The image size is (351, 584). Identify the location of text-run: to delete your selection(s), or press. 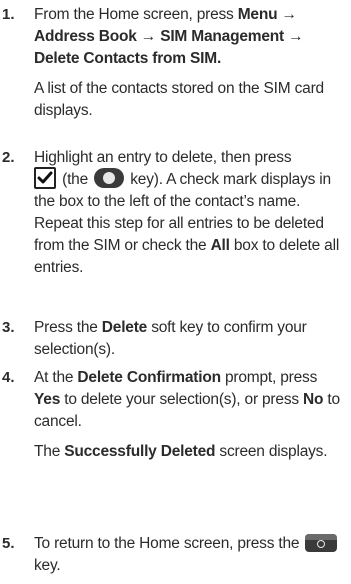
(182, 399).